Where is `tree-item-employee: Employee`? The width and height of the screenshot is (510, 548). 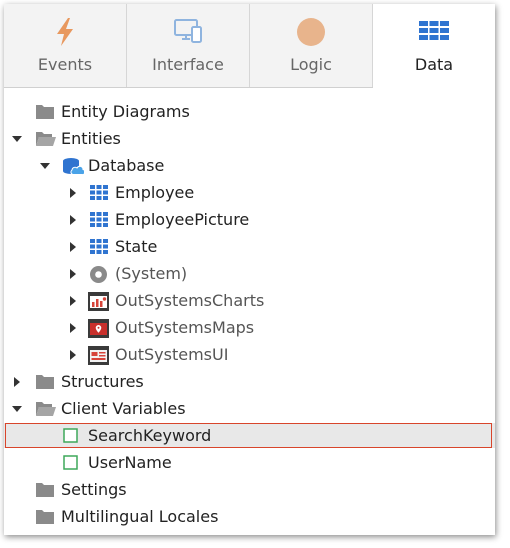
tree-item-employee: Employee is located at coordinates (249, 193).